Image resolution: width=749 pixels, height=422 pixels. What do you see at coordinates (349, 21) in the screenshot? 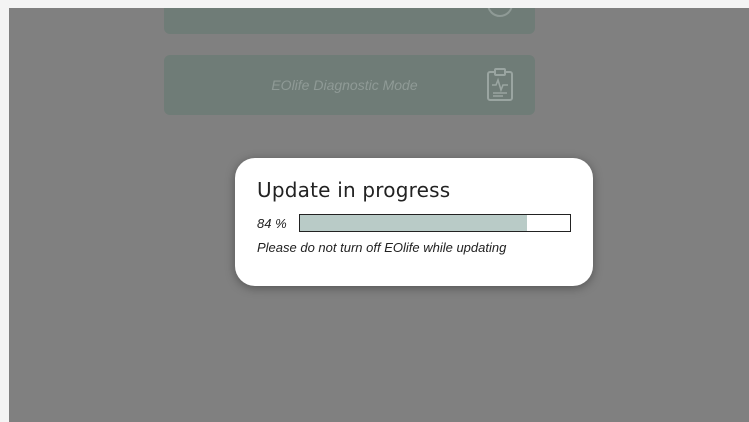
I see `top-menu-button` at bounding box center [349, 21].